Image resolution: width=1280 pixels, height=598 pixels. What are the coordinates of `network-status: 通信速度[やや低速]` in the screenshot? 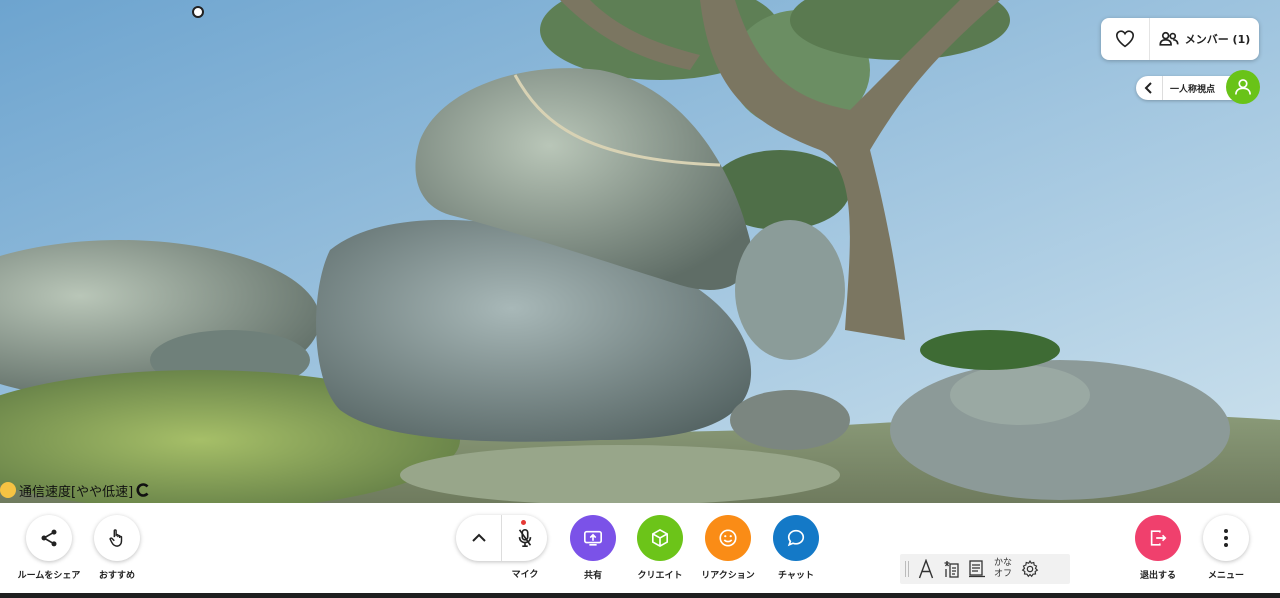 It's located at (75, 490).